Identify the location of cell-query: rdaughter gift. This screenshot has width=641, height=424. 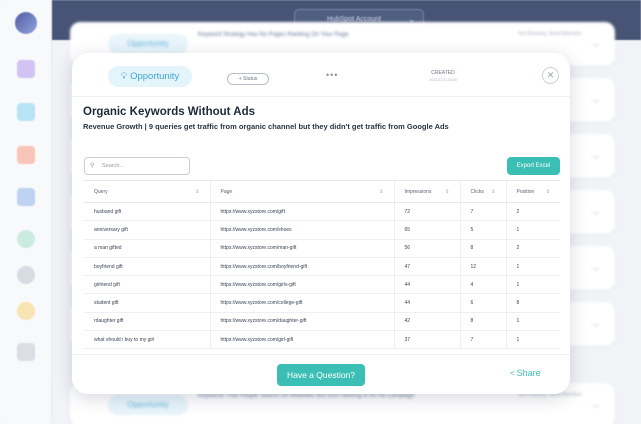
(147, 322).